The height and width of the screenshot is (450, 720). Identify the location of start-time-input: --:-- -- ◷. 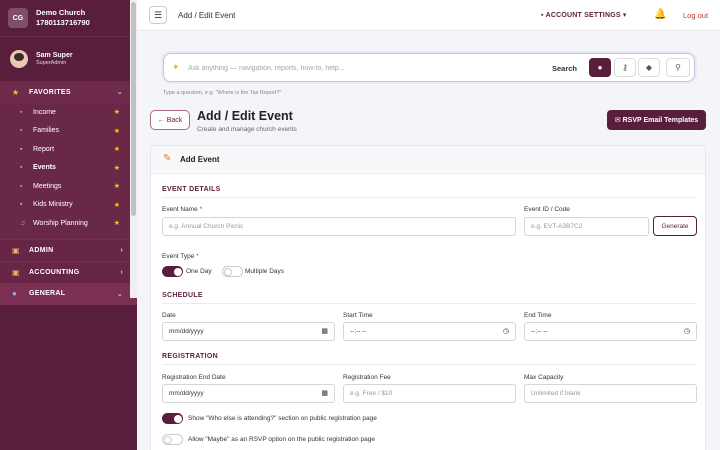
(429, 331).